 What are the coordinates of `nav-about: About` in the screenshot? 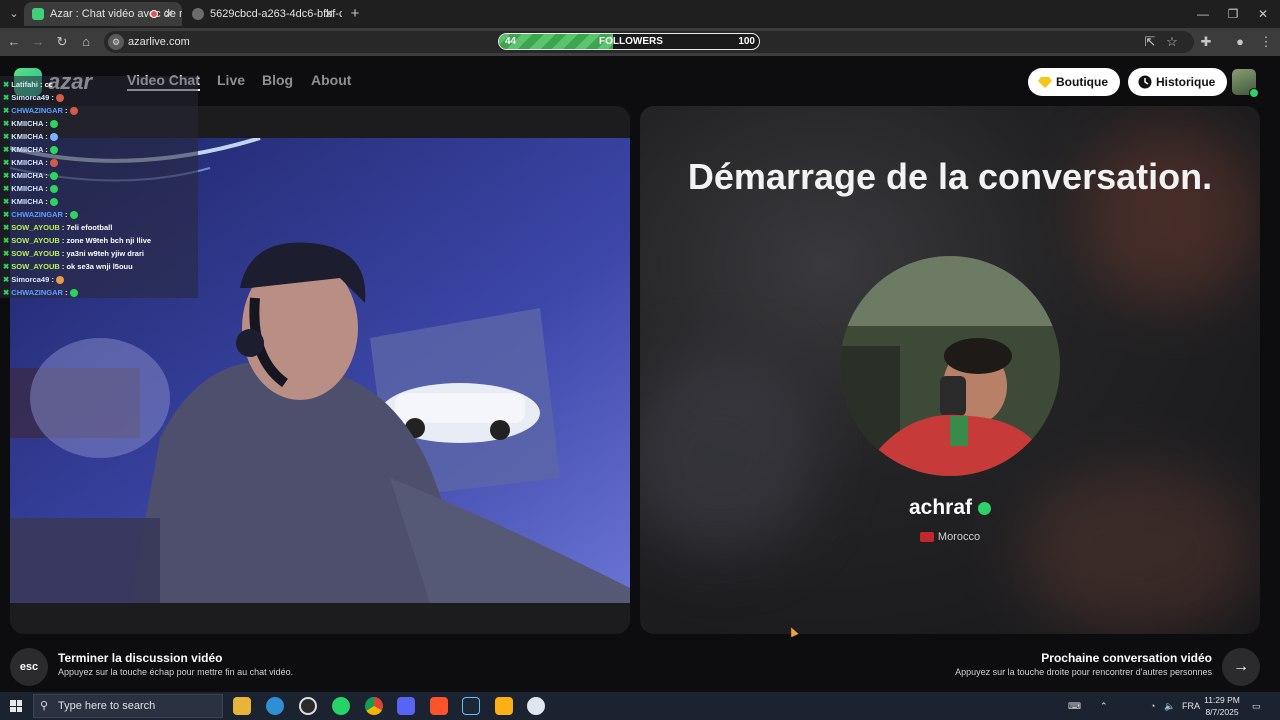 It's located at (331, 80).